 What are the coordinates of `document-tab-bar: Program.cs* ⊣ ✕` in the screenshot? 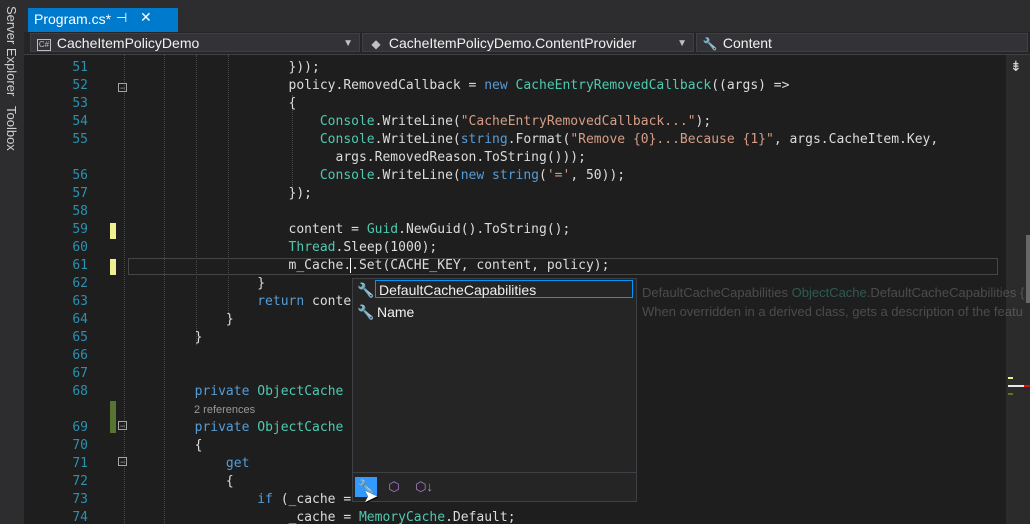 It's located at (527, 16).